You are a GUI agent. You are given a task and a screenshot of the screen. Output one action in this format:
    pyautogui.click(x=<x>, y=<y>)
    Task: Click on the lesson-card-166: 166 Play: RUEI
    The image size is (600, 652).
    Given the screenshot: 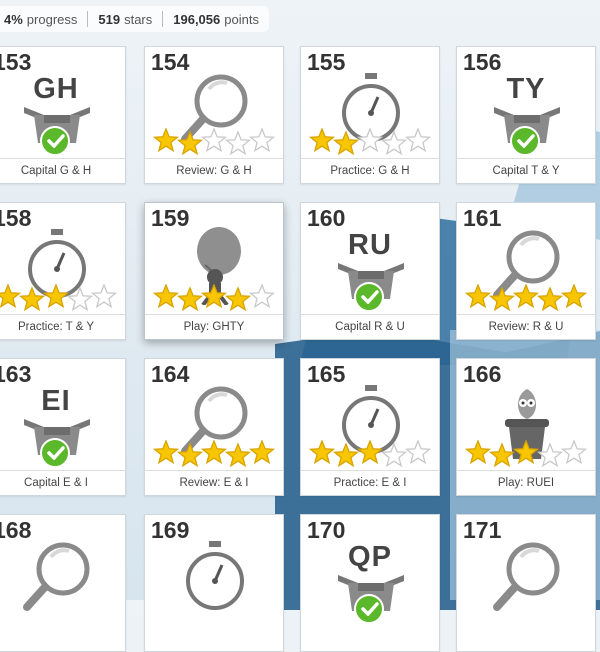 What is the action you would take?
    pyautogui.click(x=526, y=427)
    